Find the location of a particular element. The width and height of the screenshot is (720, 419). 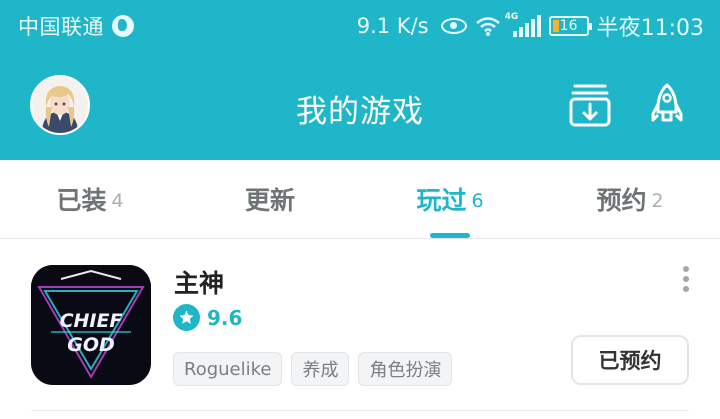

reserved-button: 已预约 is located at coordinates (630, 360).